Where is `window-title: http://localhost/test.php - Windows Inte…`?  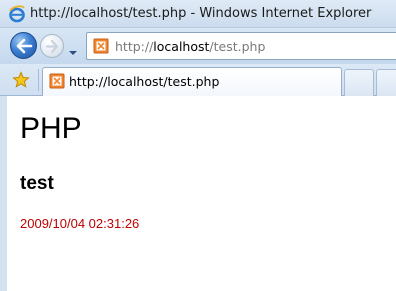
window-title: http://localhost/test.php - Windows Inte… is located at coordinates (201, 13).